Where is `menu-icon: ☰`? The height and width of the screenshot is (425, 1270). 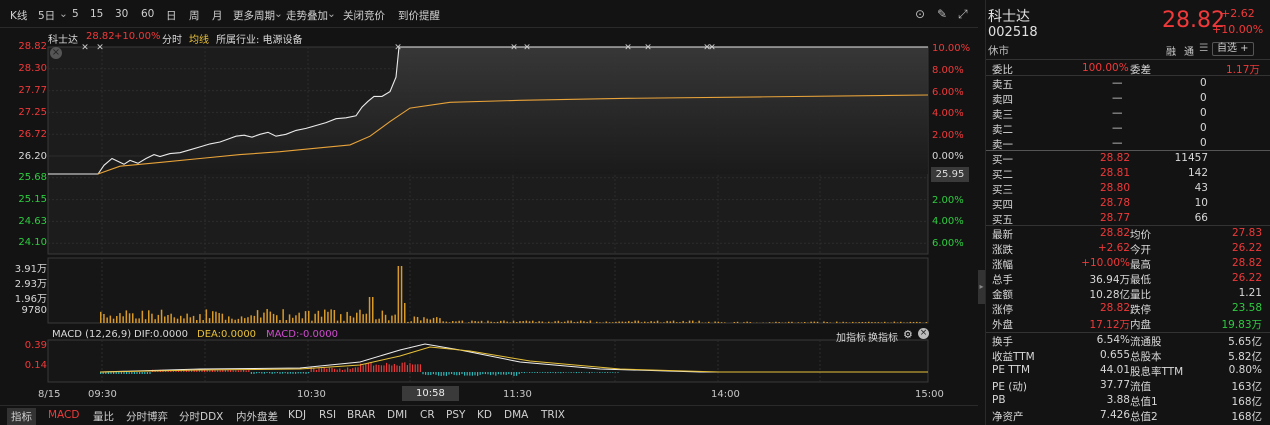
menu-icon: ☰ is located at coordinates (1203, 48).